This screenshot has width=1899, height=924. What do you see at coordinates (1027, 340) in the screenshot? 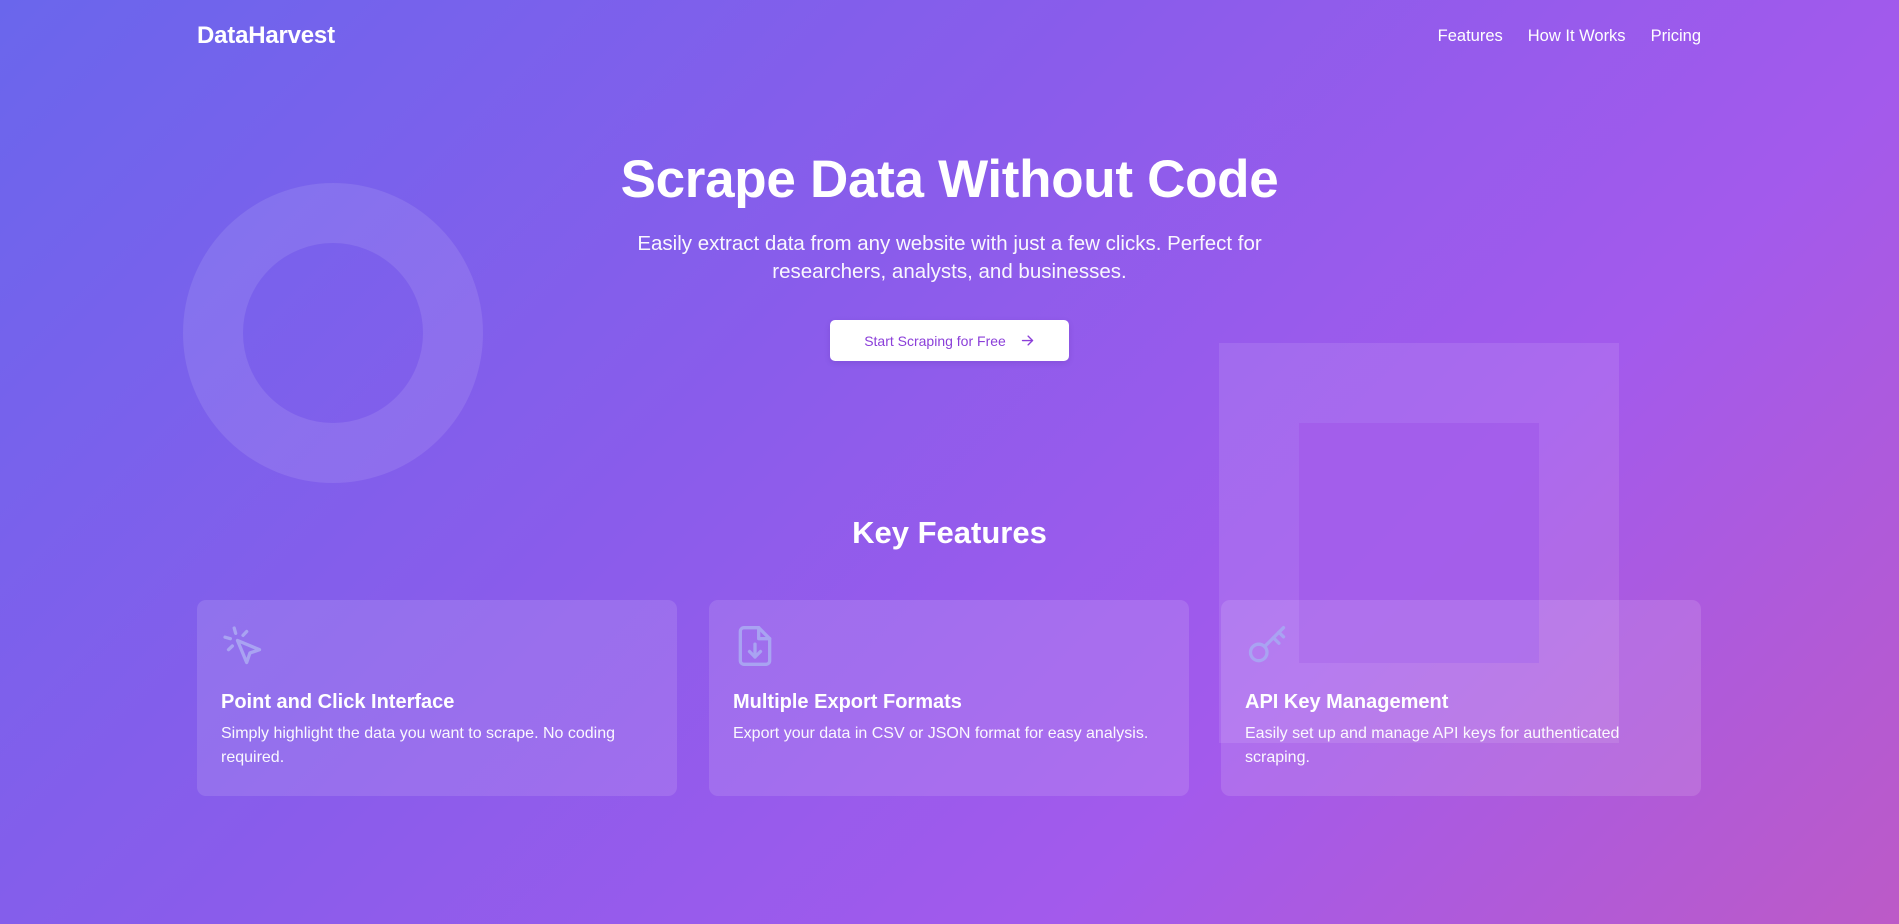
I see `arrow-right-icon` at bounding box center [1027, 340].